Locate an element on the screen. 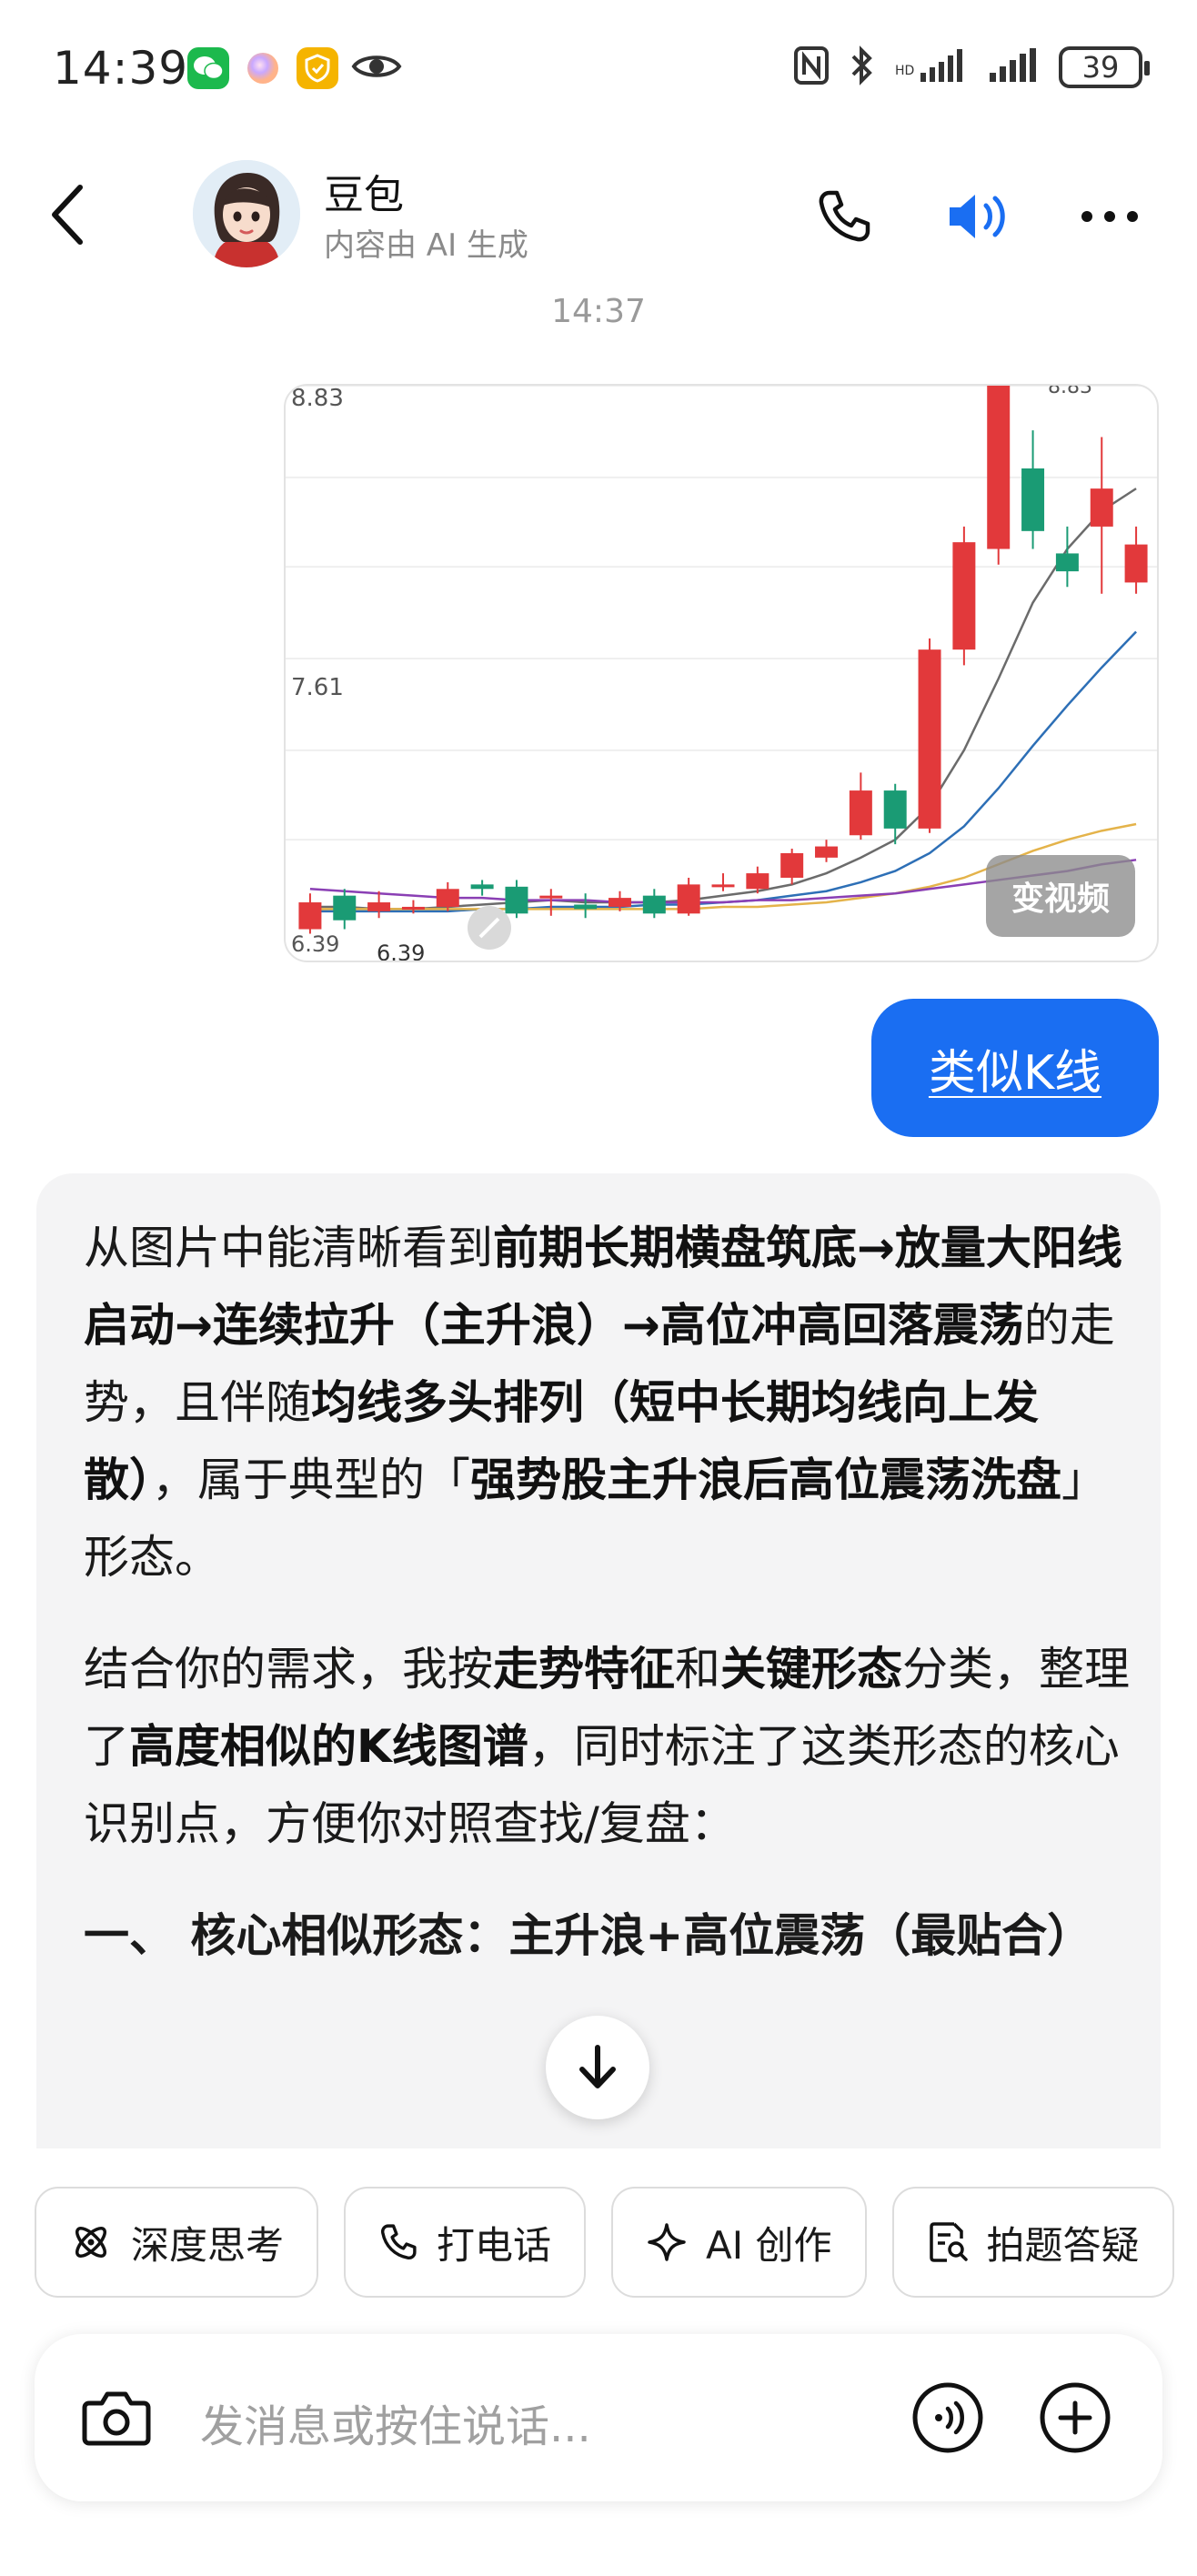  chip-label: 拍题答疑 is located at coordinates (1063, 2245).